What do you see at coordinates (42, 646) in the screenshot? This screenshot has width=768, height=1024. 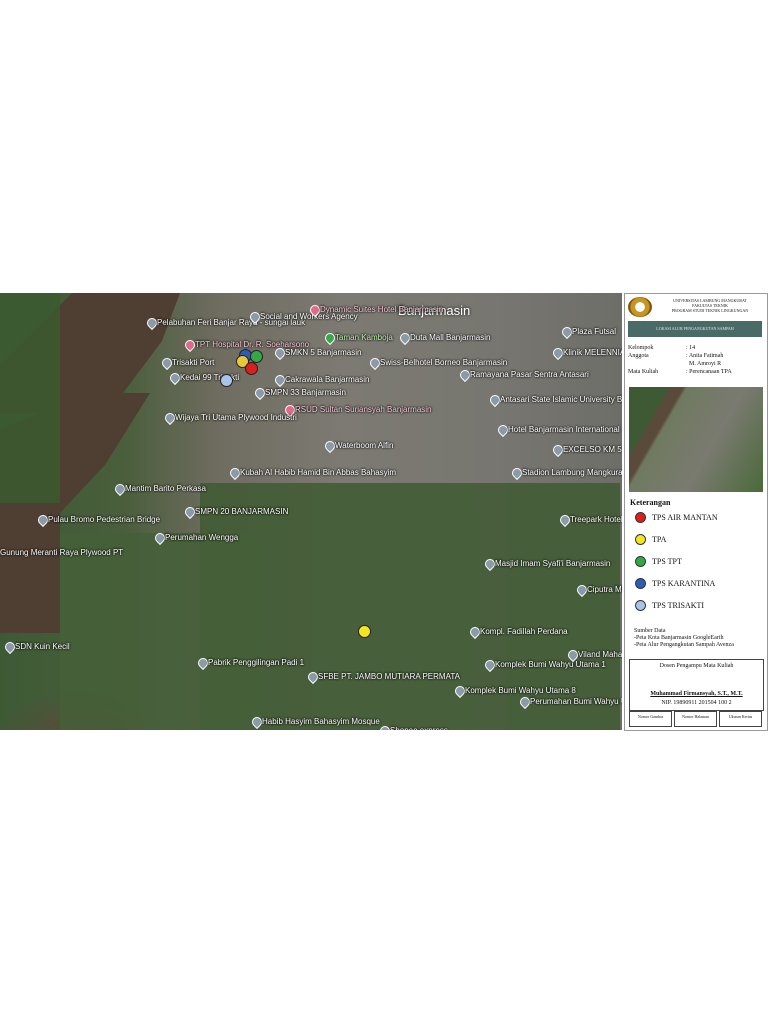 I see `place-label: SDN Kuin Kecil` at bounding box center [42, 646].